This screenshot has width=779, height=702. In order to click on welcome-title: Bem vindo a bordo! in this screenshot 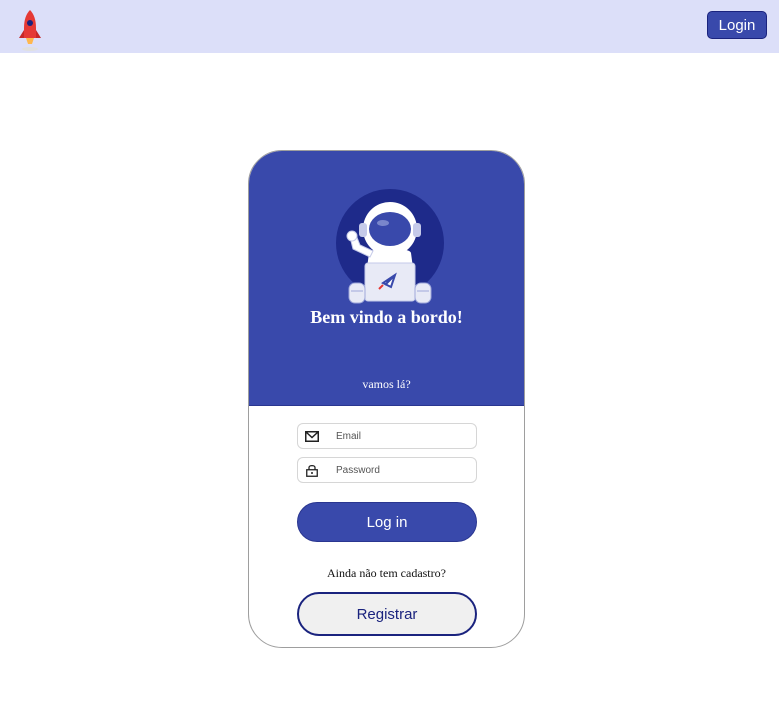, I will do `click(386, 317)`.